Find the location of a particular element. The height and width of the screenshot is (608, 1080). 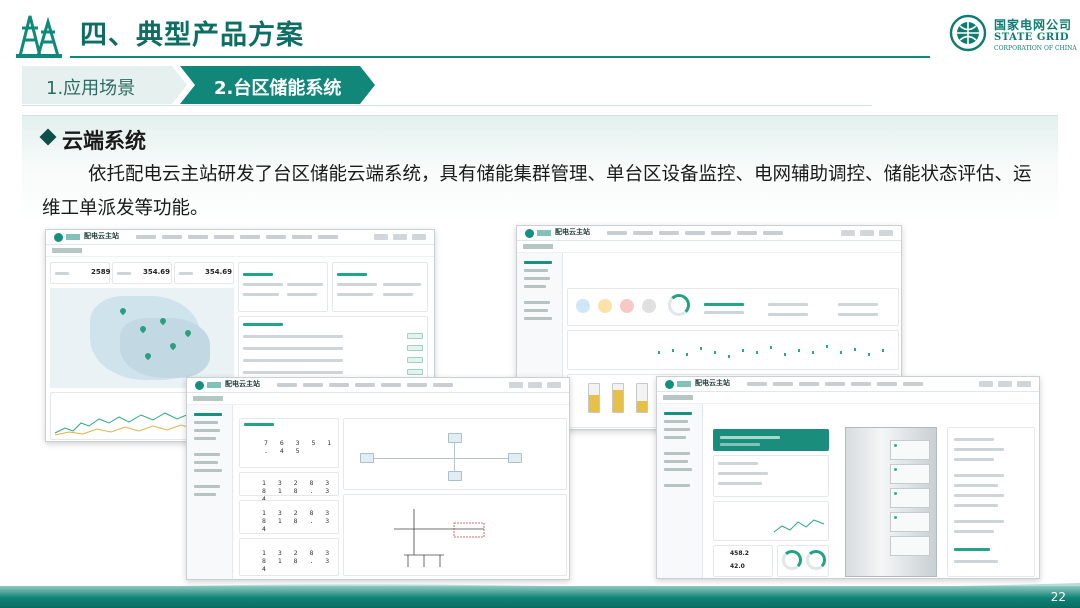

wiring-diagram-card is located at coordinates (455, 535).